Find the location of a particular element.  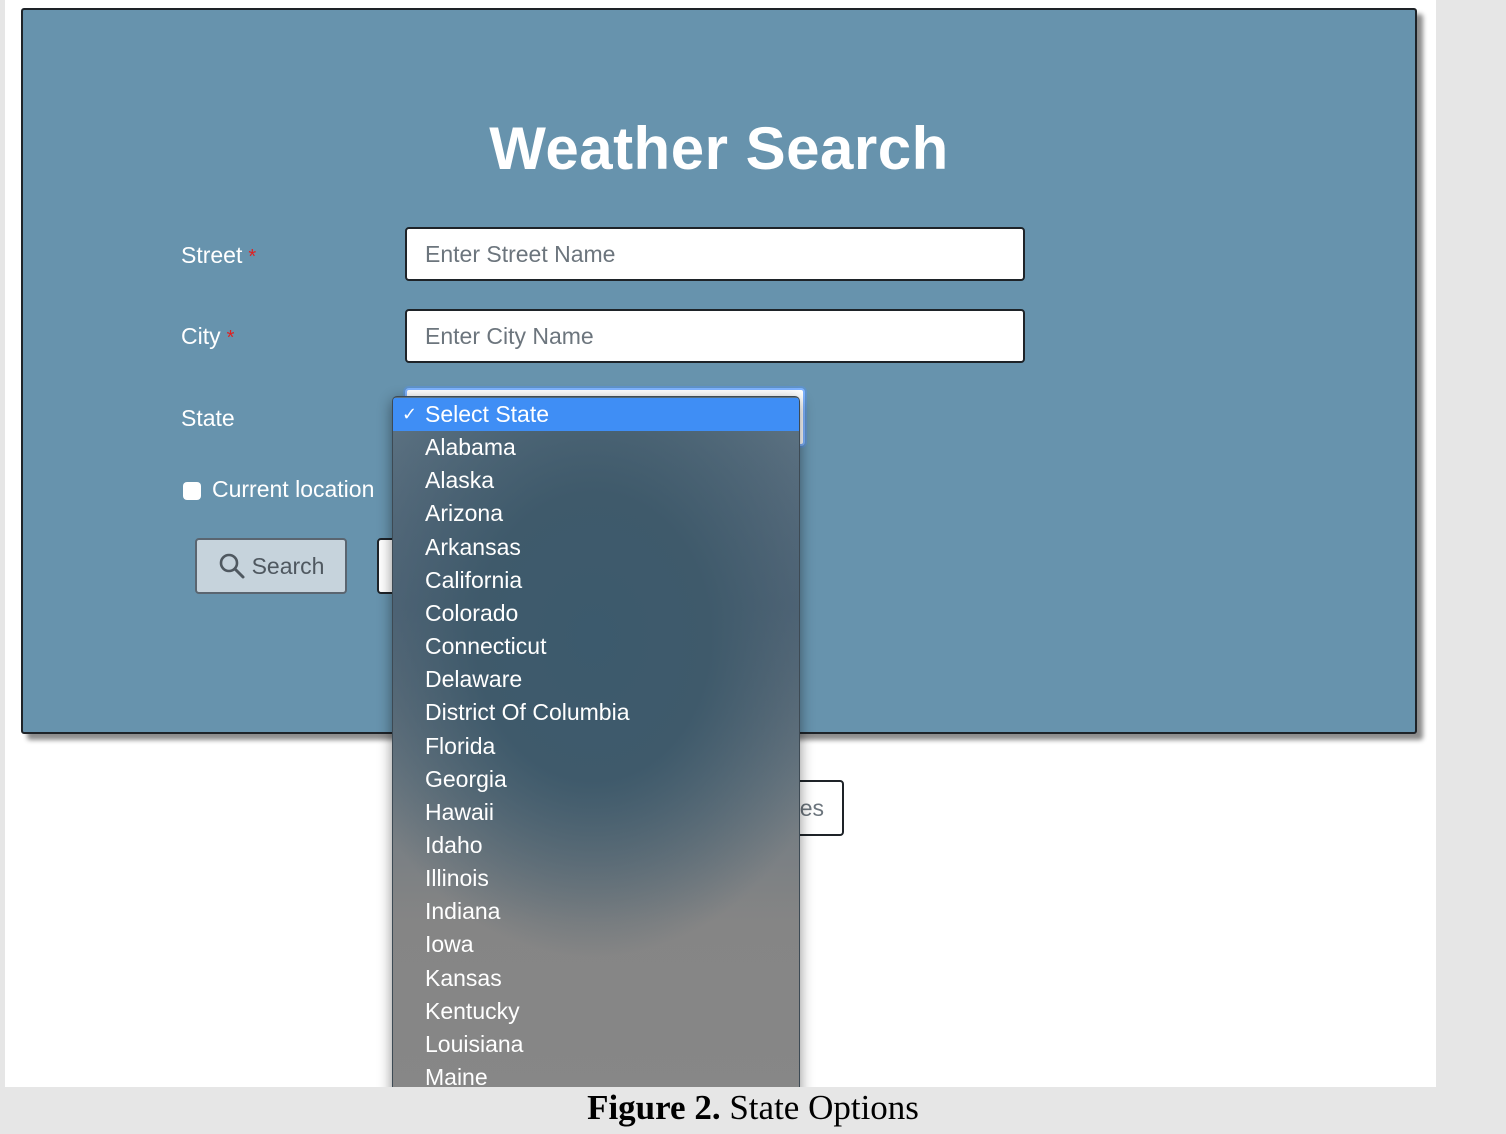

state-option: Kansas is located at coordinates (596, 978).